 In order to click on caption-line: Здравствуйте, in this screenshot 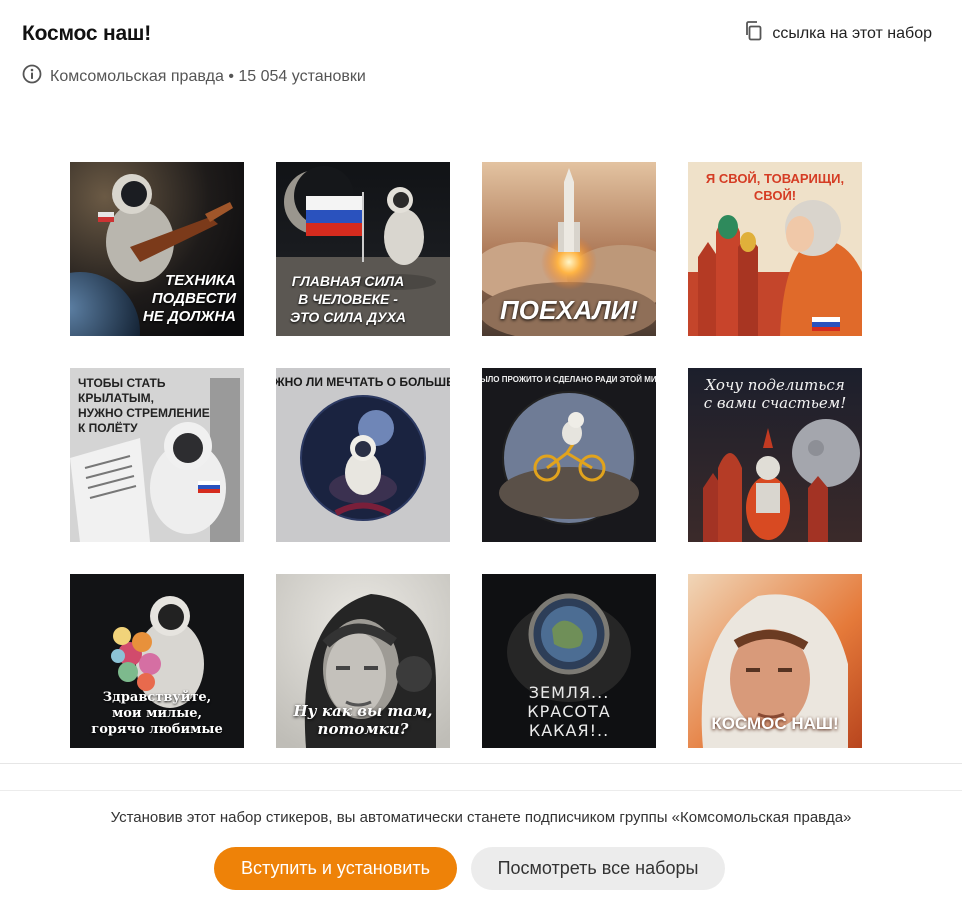, I will do `click(157, 697)`.